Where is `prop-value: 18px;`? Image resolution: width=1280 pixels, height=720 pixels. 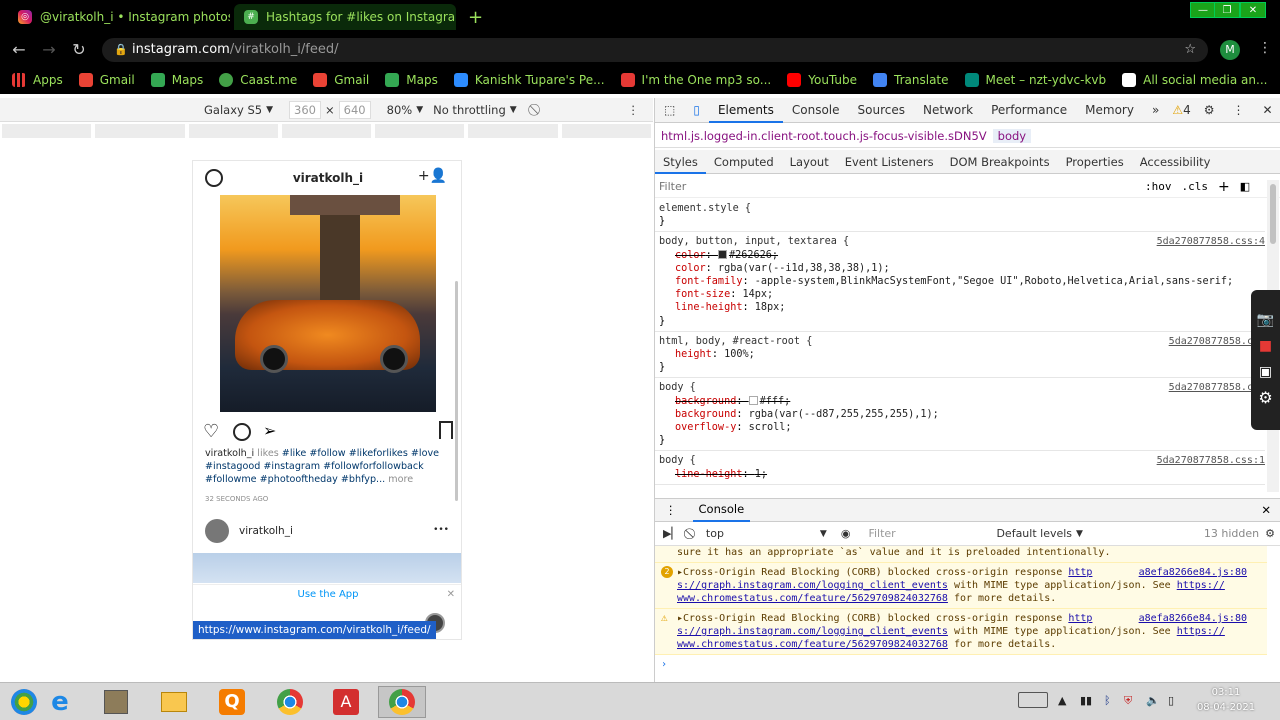 prop-value: 18px; is located at coordinates (770, 307).